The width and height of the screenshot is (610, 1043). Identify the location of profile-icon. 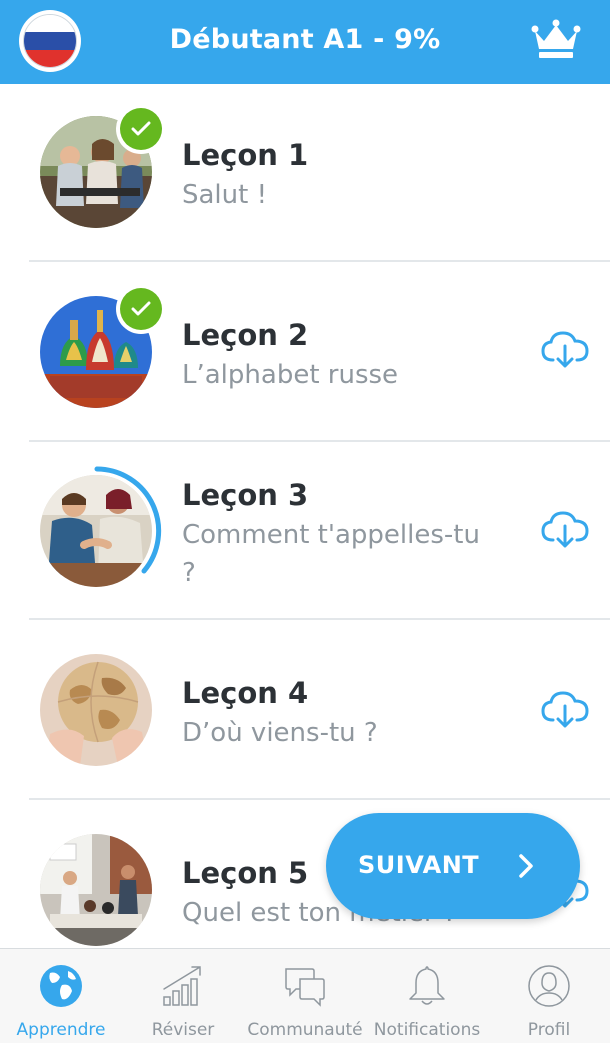
(549, 986).